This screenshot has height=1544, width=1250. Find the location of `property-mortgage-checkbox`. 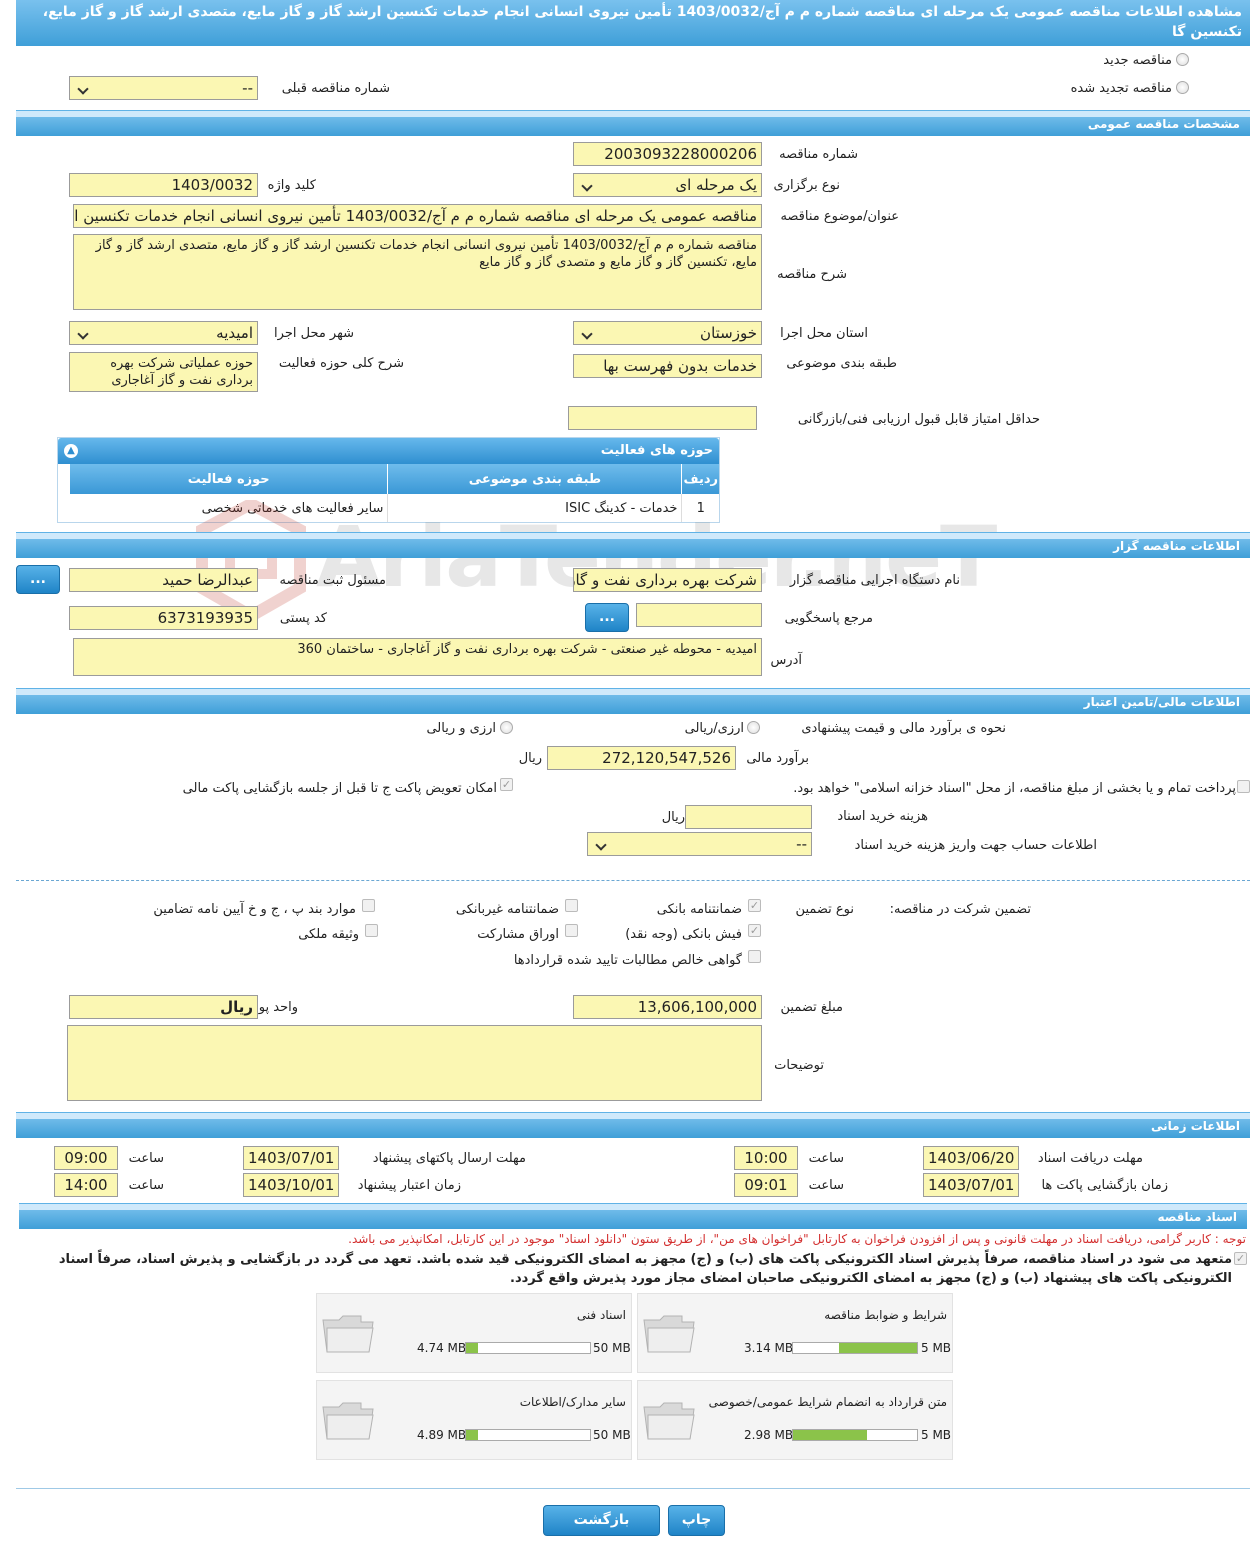

property-mortgage-checkbox is located at coordinates (371, 930).